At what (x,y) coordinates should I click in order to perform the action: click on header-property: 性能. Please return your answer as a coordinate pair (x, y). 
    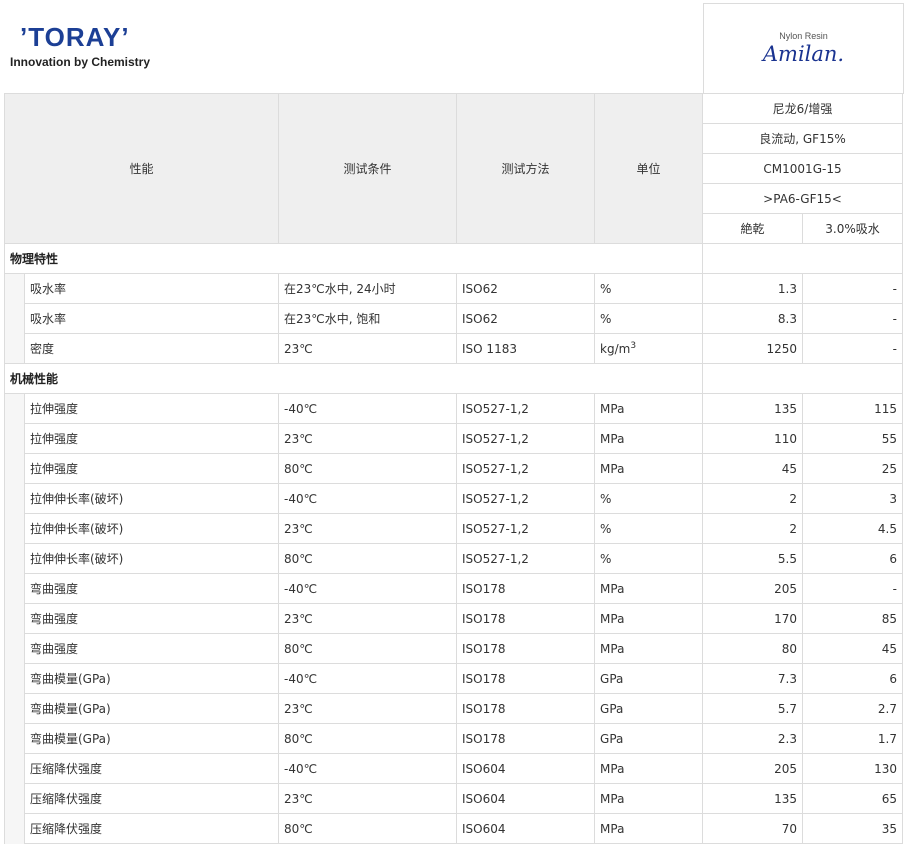
    Looking at the image, I should click on (141, 168).